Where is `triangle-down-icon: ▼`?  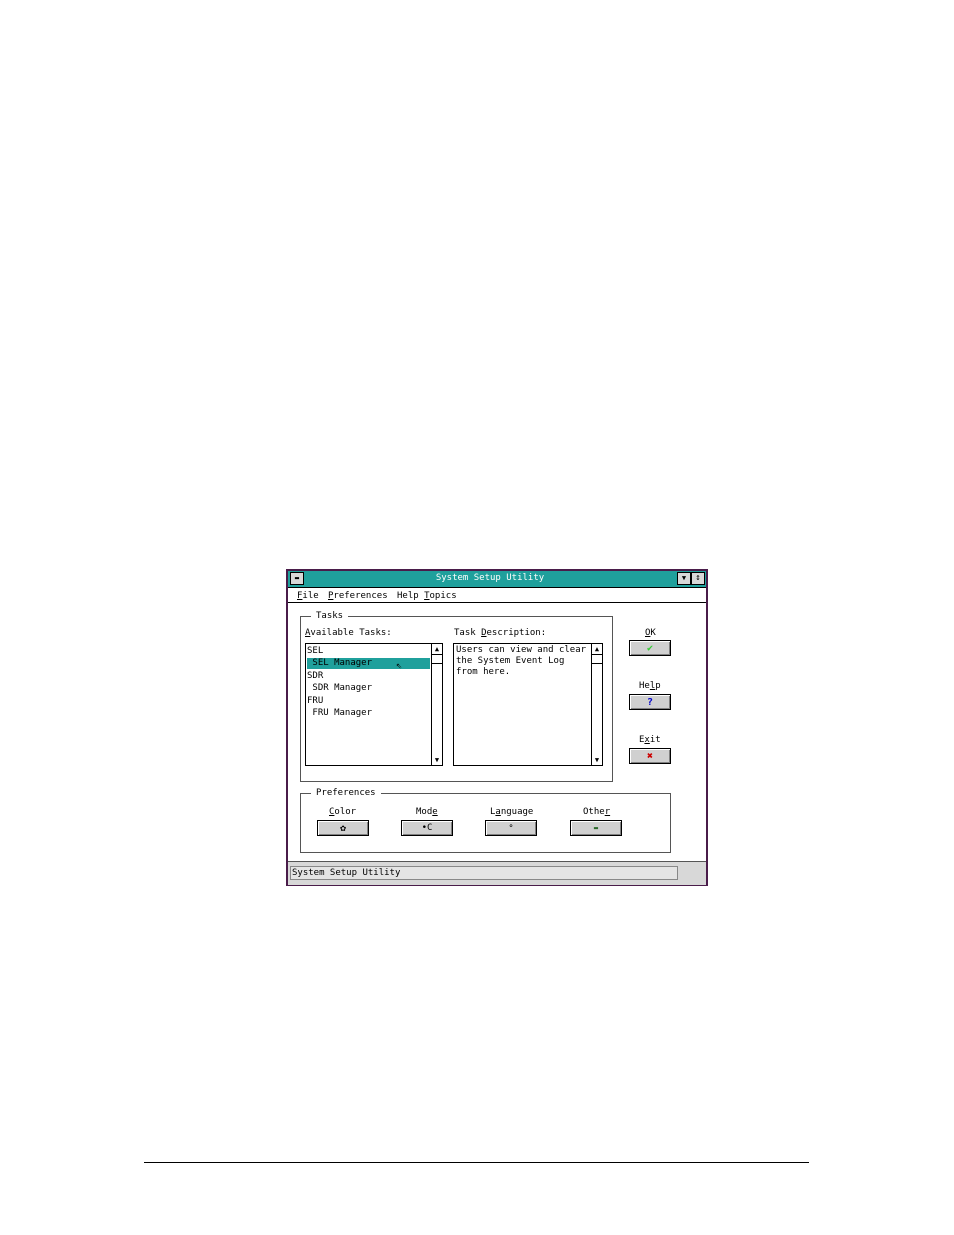
triangle-down-icon: ▼ is located at coordinates (684, 578).